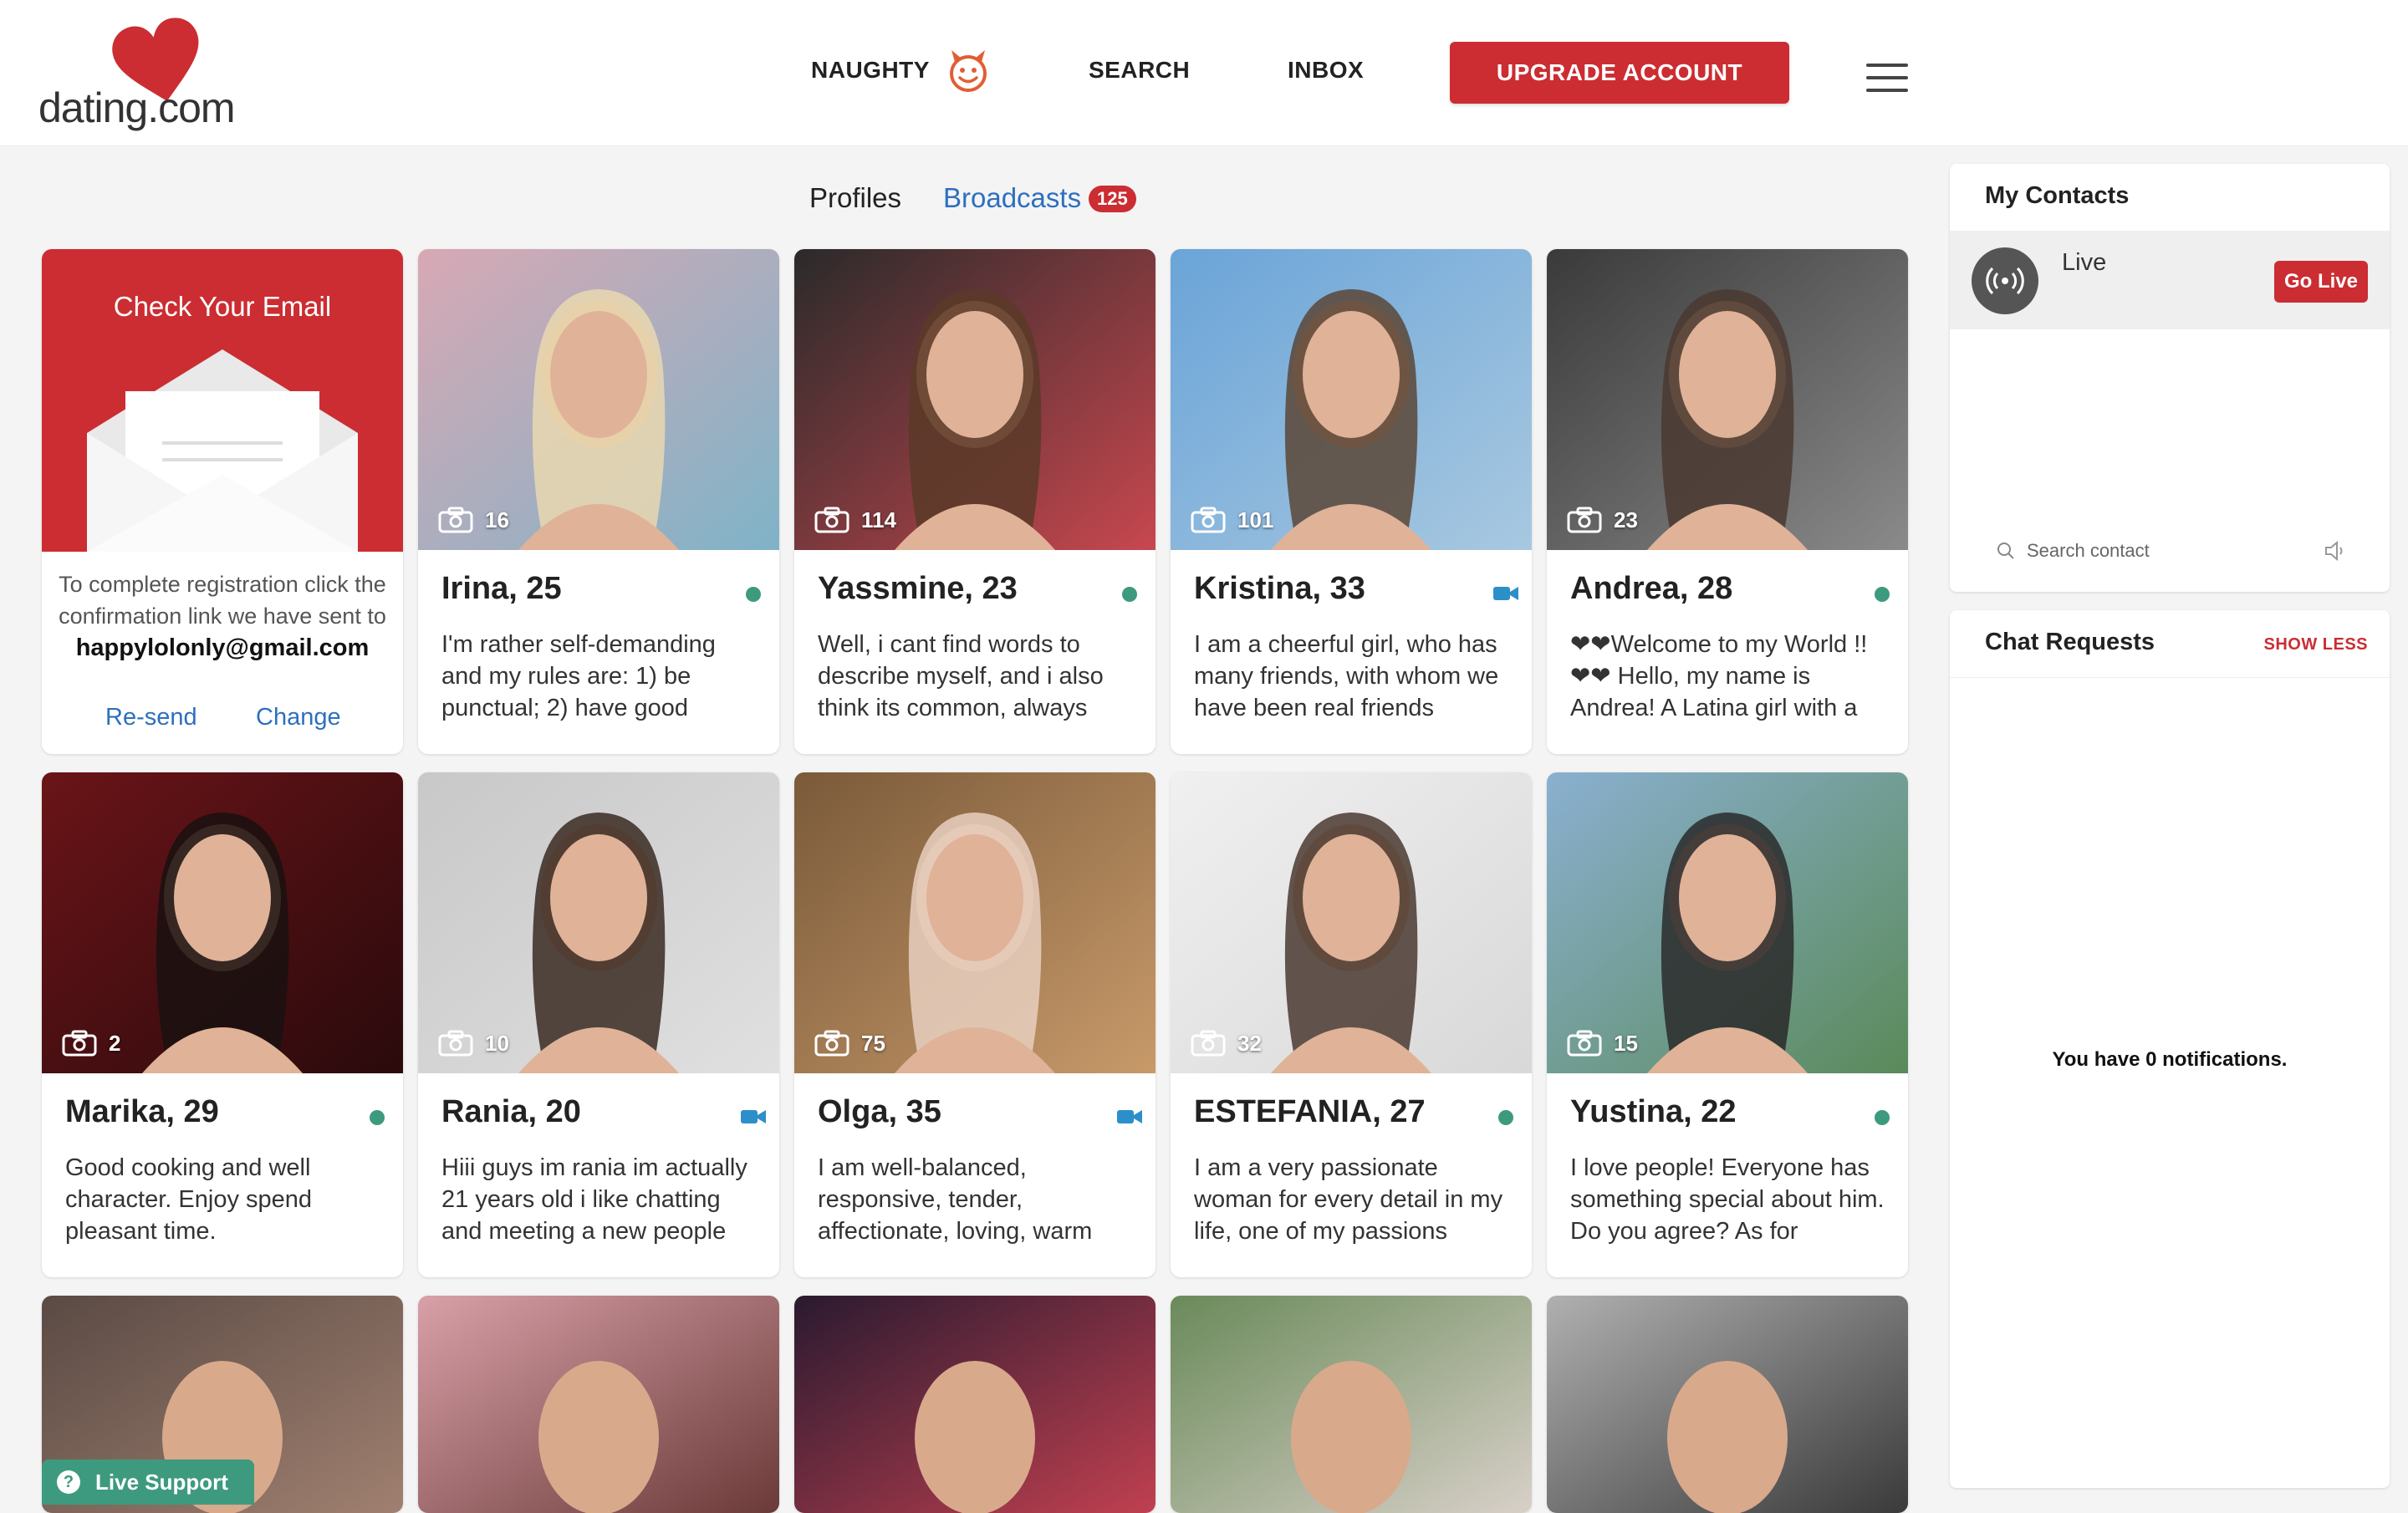 The image size is (2408, 1513). Describe the element at coordinates (1352, 922) in the screenshot. I see `profile-photo: 32` at that location.